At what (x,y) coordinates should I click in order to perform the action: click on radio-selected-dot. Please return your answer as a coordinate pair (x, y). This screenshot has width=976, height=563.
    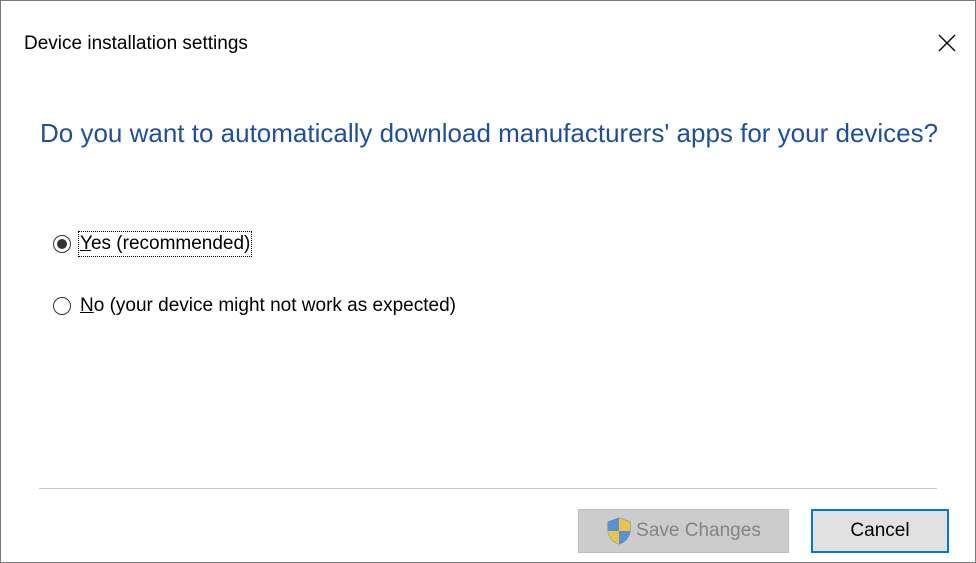
    Looking at the image, I should click on (62, 244).